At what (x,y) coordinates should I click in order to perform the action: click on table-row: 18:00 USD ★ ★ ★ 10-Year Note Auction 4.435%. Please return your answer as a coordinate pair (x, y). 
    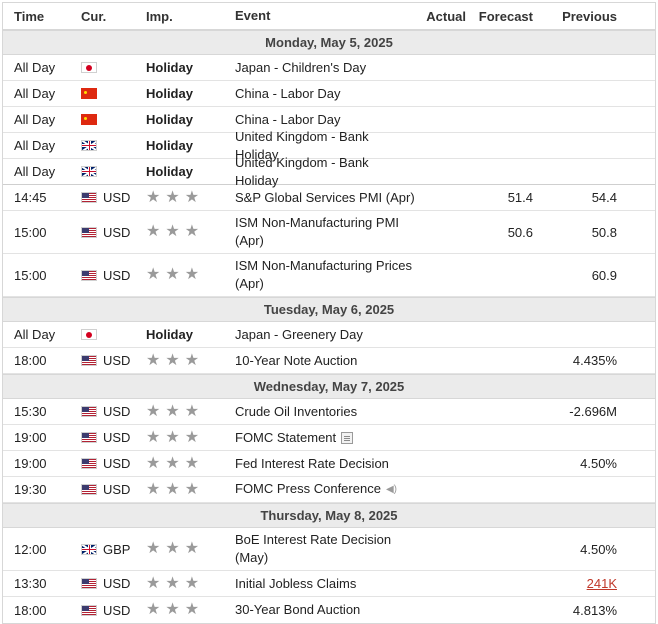
    Looking at the image, I should click on (329, 361).